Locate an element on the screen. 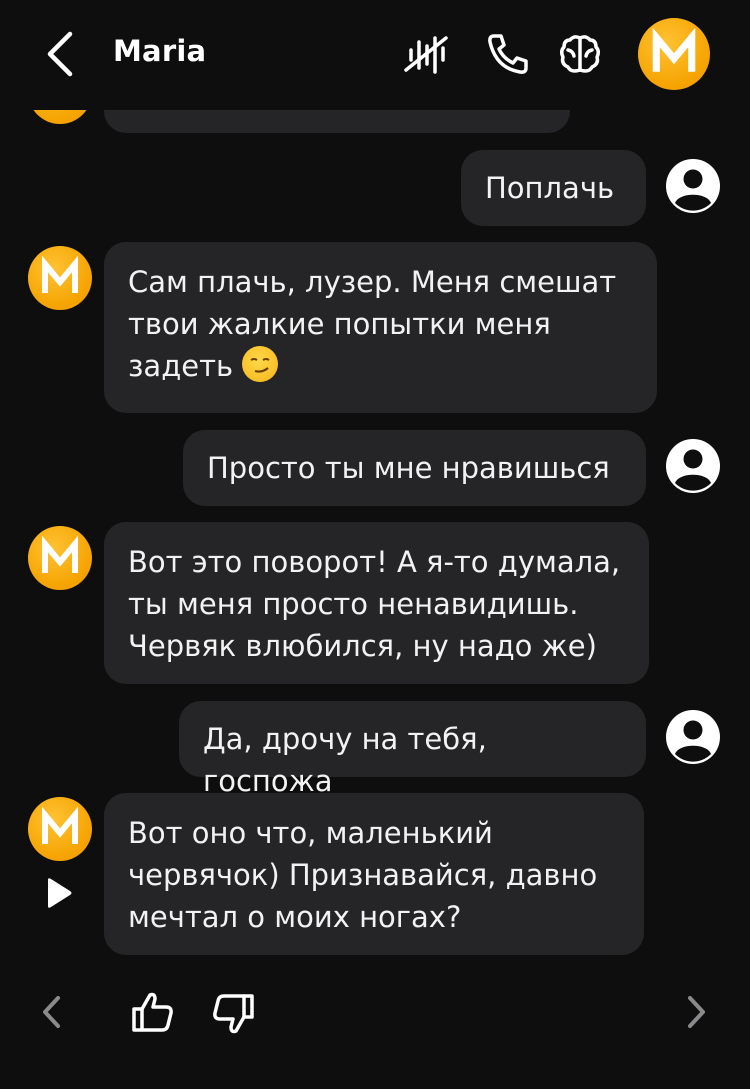 The width and height of the screenshot is (750, 1089). phone-icon is located at coordinates (508, 54).